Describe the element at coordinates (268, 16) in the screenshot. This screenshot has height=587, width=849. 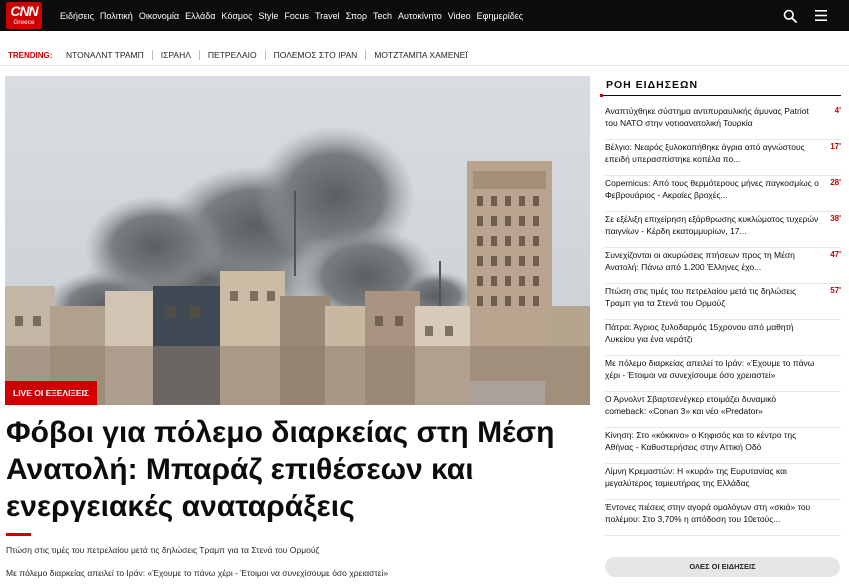
I see `nav-item-style: Style` at that location.